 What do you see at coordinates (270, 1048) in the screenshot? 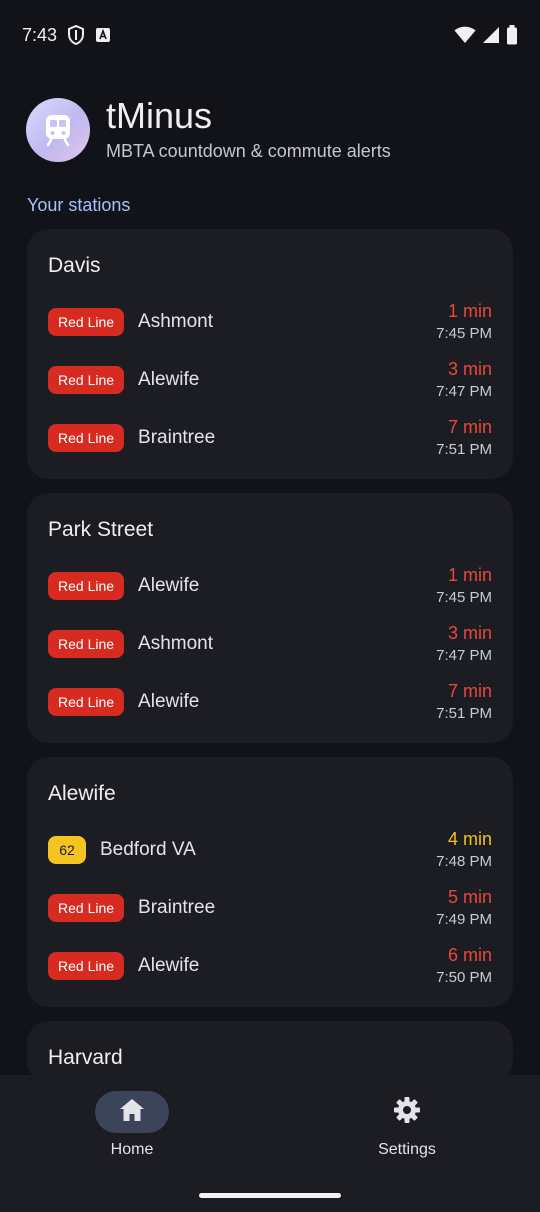
I see `station-card: Harvard` at bounding box center [270, 1048].